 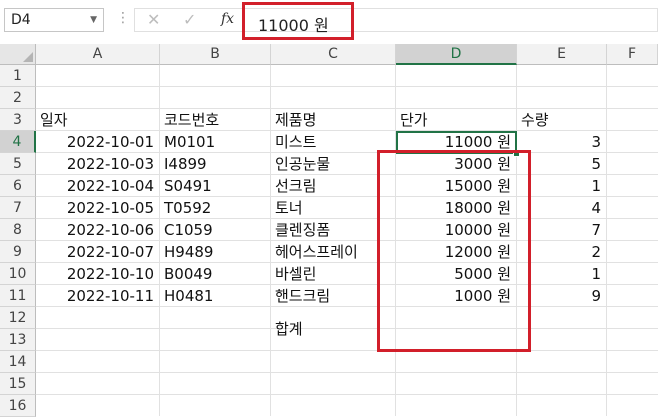 What do you see at coordinates (215, 186) in the screenshot?
I see `cell-code: S0491` at bounding box center [215, 186].